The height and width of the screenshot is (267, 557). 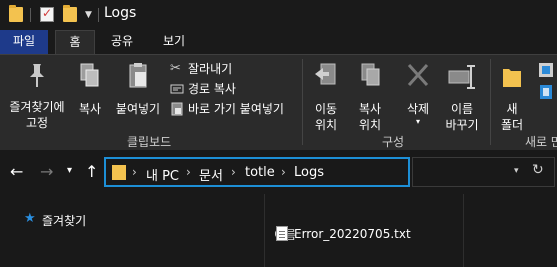 I want to click on up-arrow-icon: ↑, so click(x=91, y=171).